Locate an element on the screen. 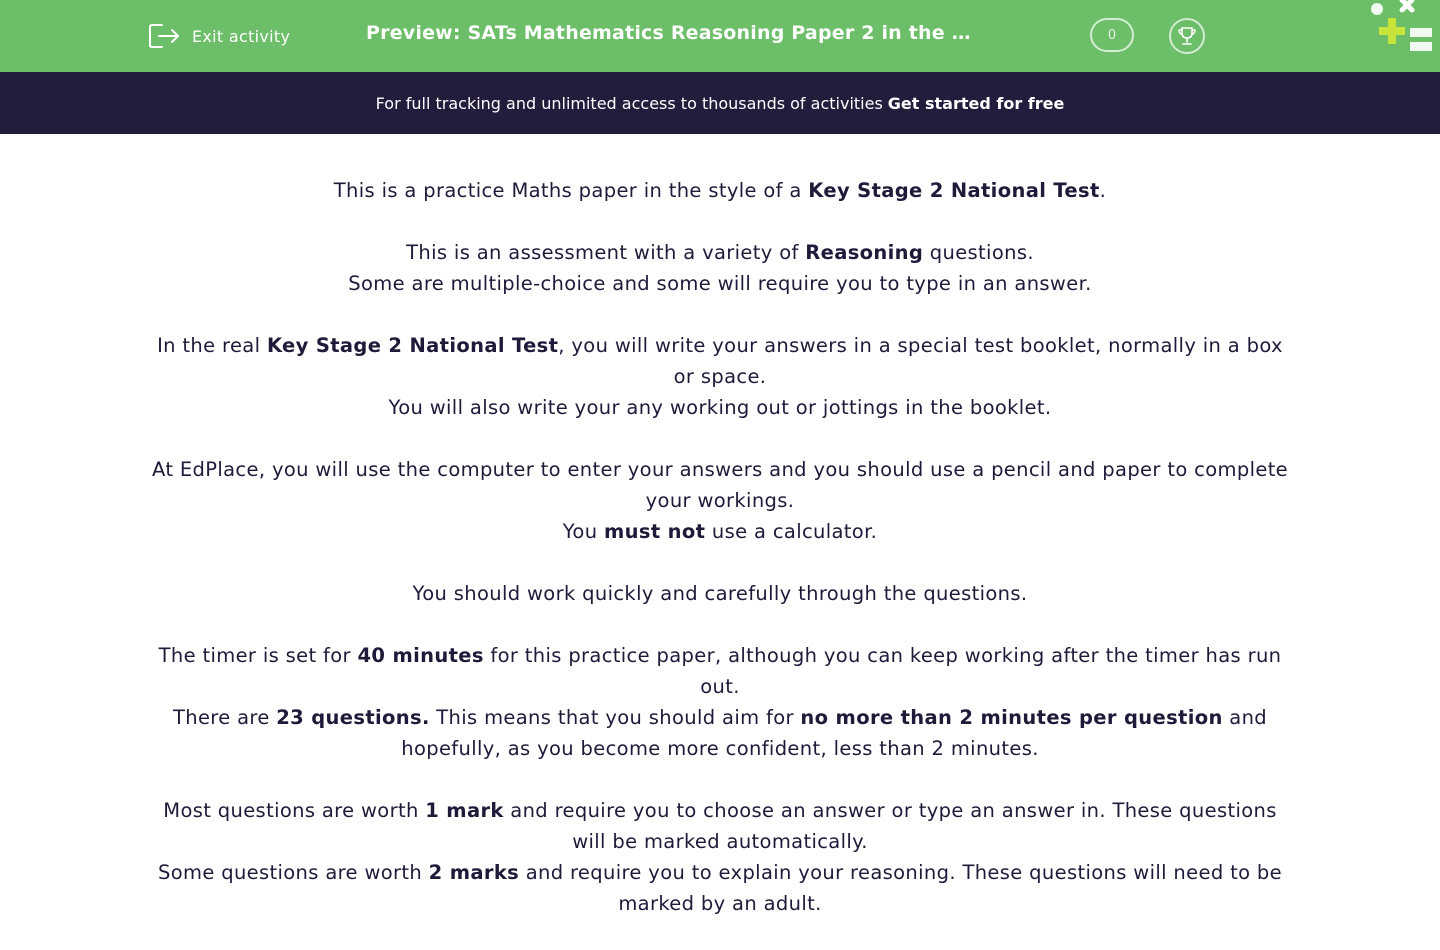 The width and height of the screenshot is (1440, 950). exit-activity-label: Exit activity is located at coordinates (241, 36).